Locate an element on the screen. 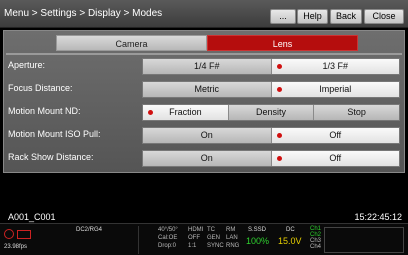 The image size is (408, 255). ch4-label: Ch4 is located at coordinates (316, 247).